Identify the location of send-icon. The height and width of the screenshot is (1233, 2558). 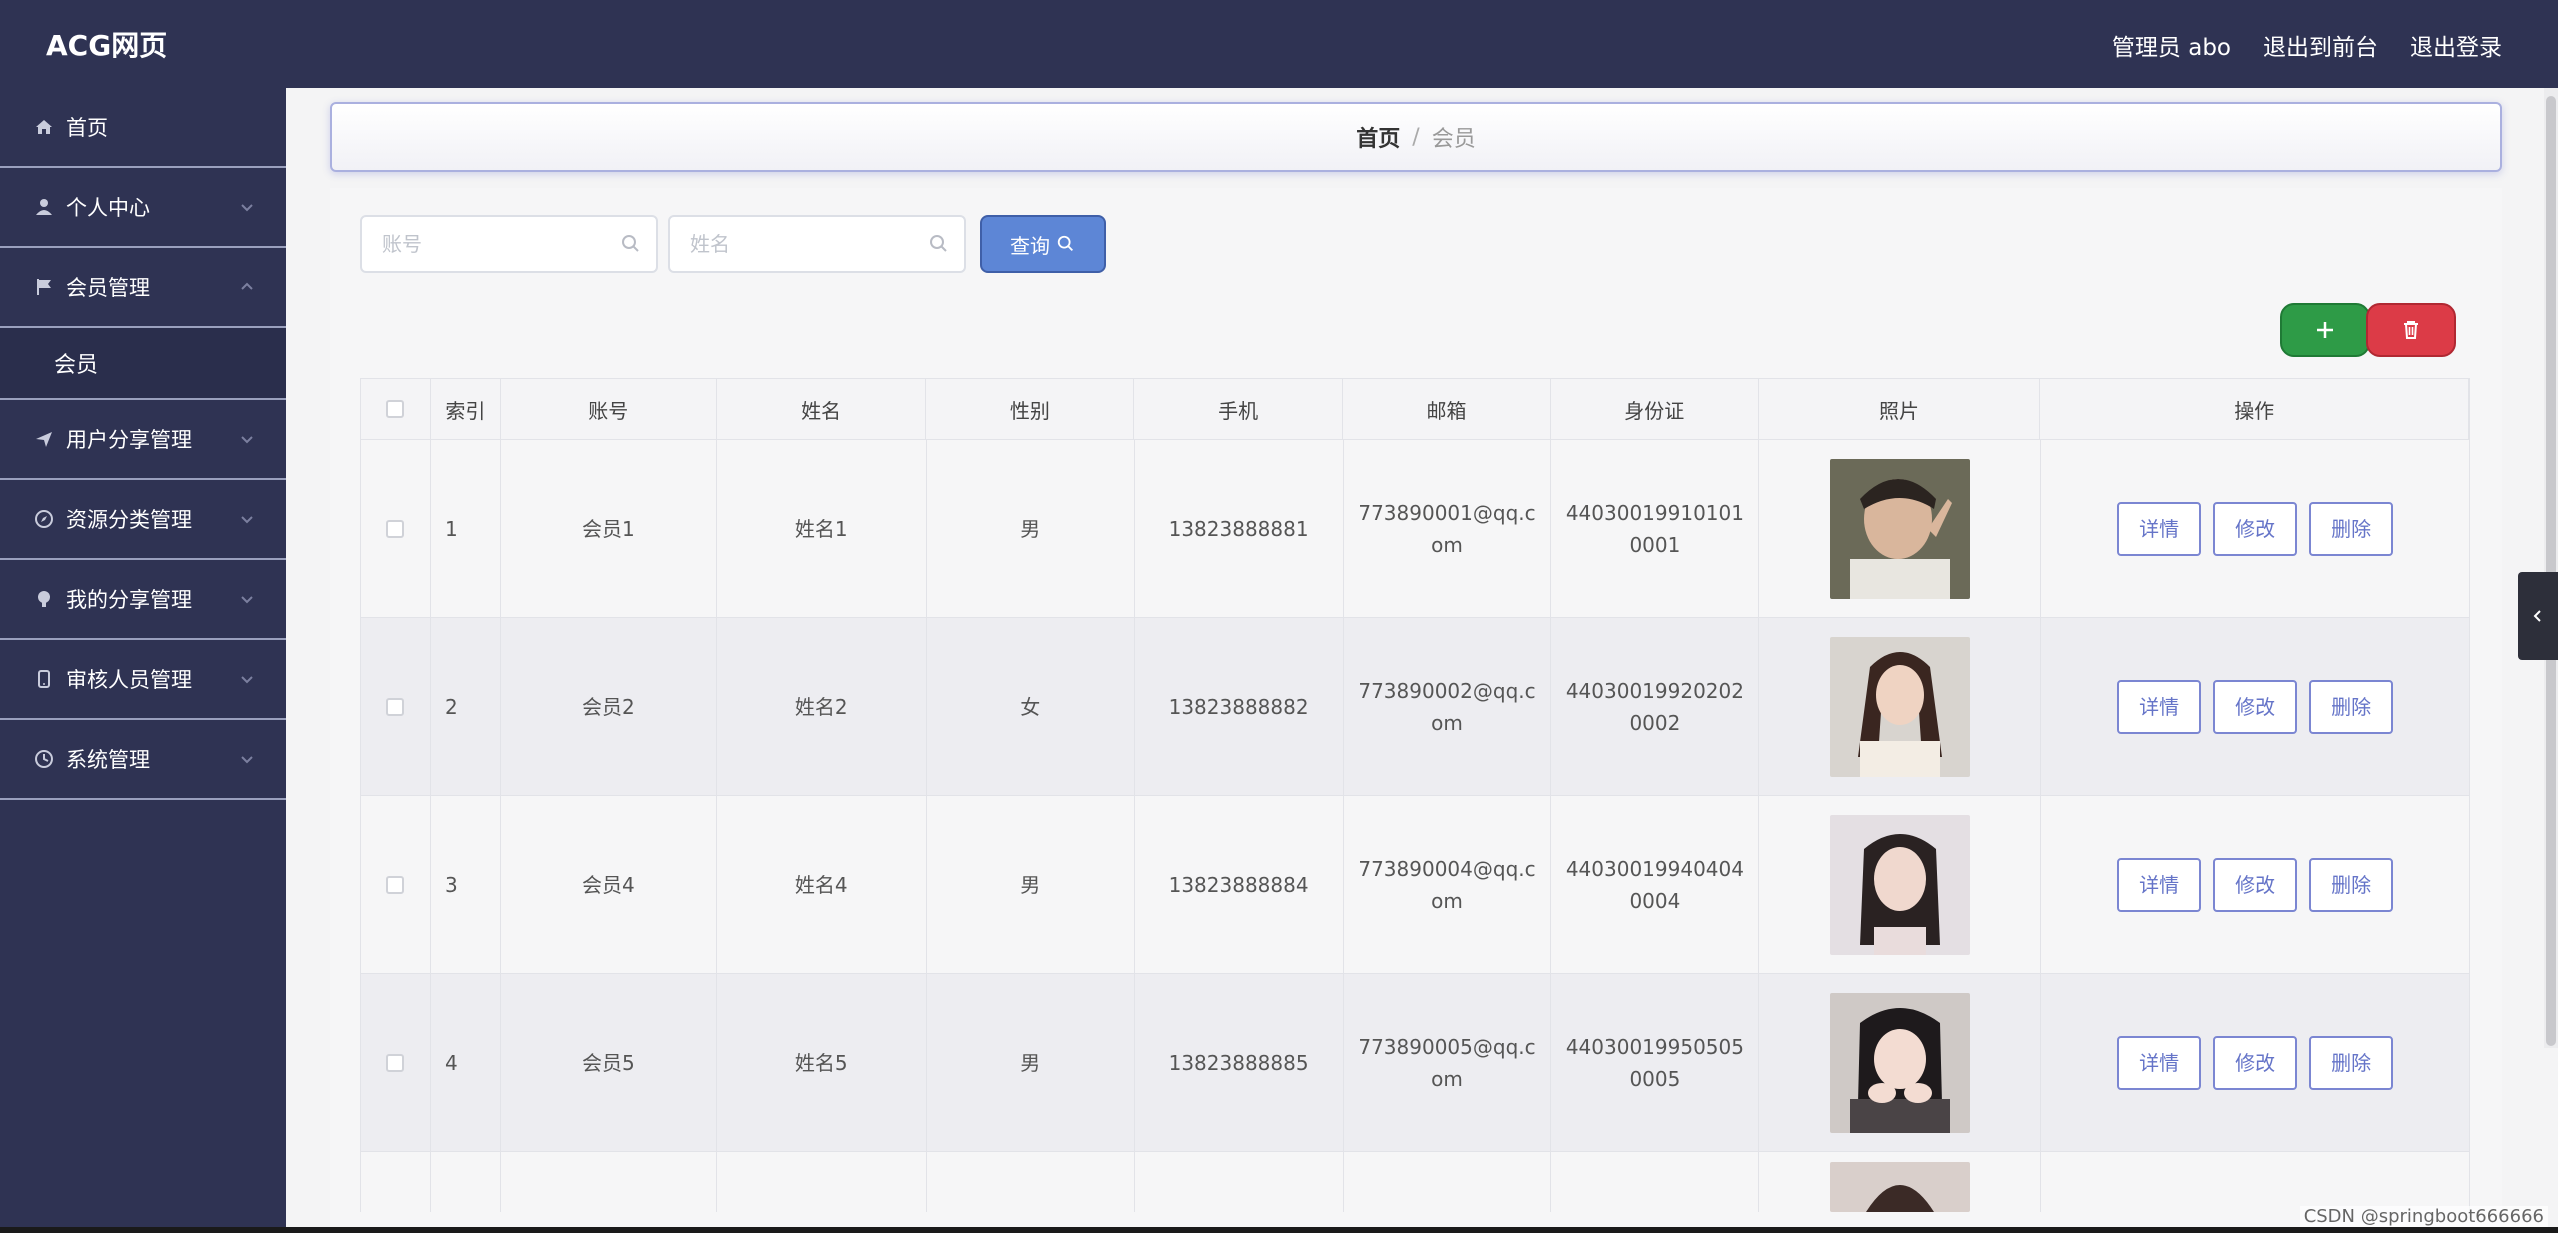
(44, 439).